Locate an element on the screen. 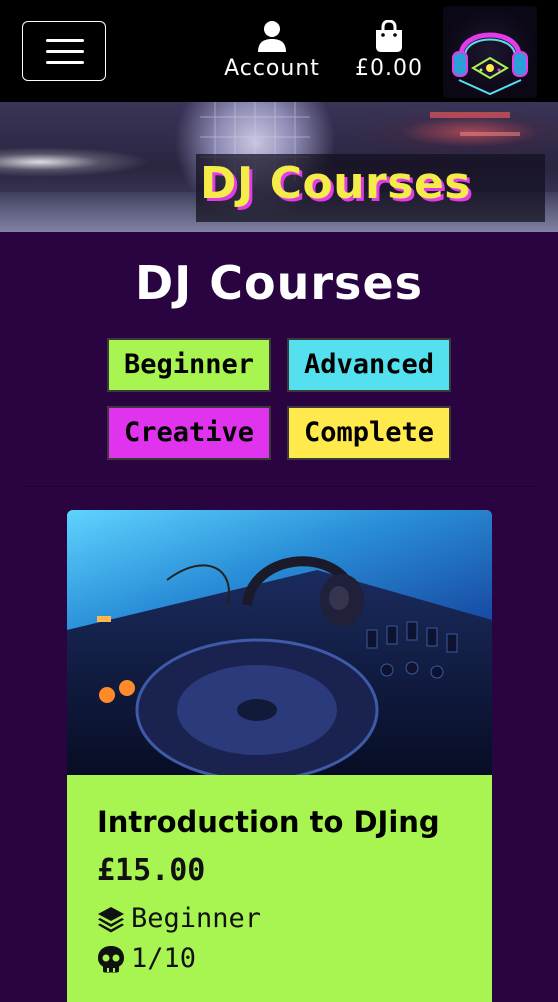 This screenshot has height=1002, width=558. menu-toggle-button is located at coordinates (64, 51).